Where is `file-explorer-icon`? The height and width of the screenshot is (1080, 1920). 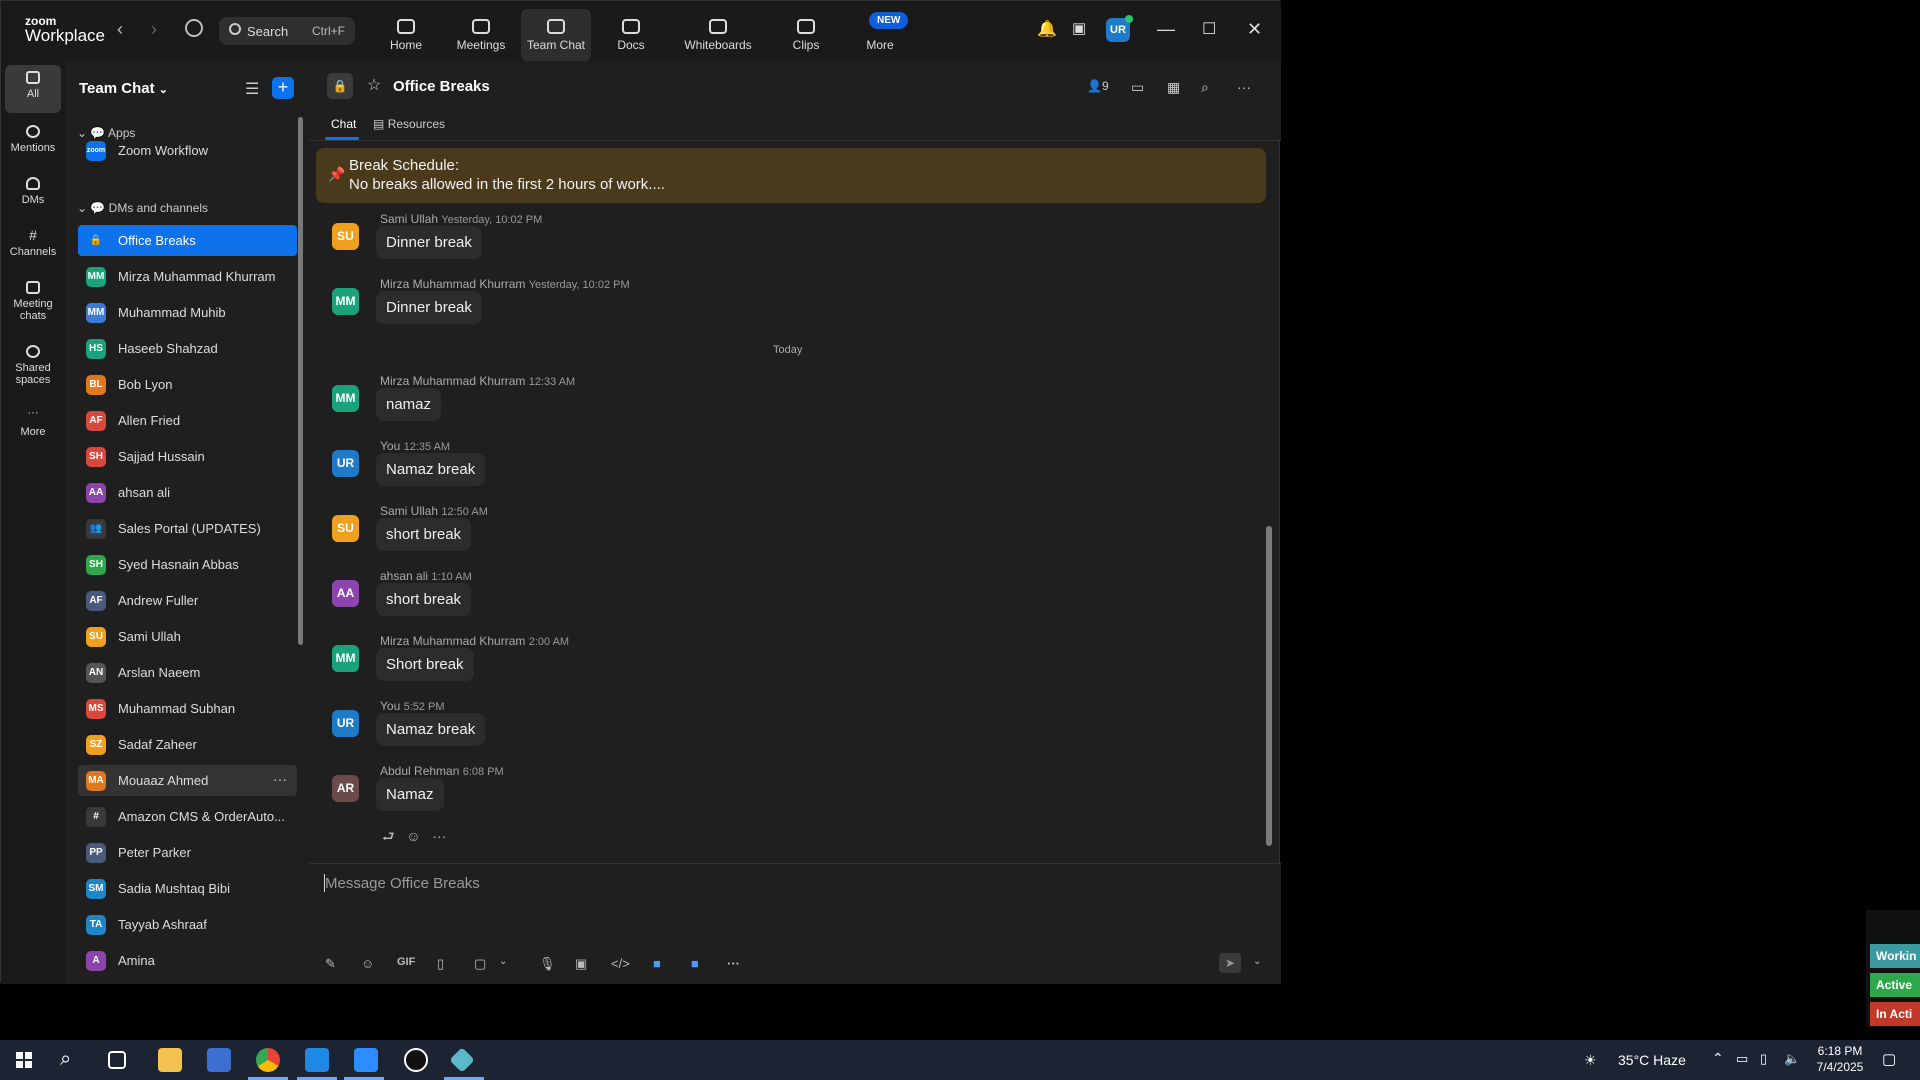
file-explorer-icon is located at coordinates (170, 1060).